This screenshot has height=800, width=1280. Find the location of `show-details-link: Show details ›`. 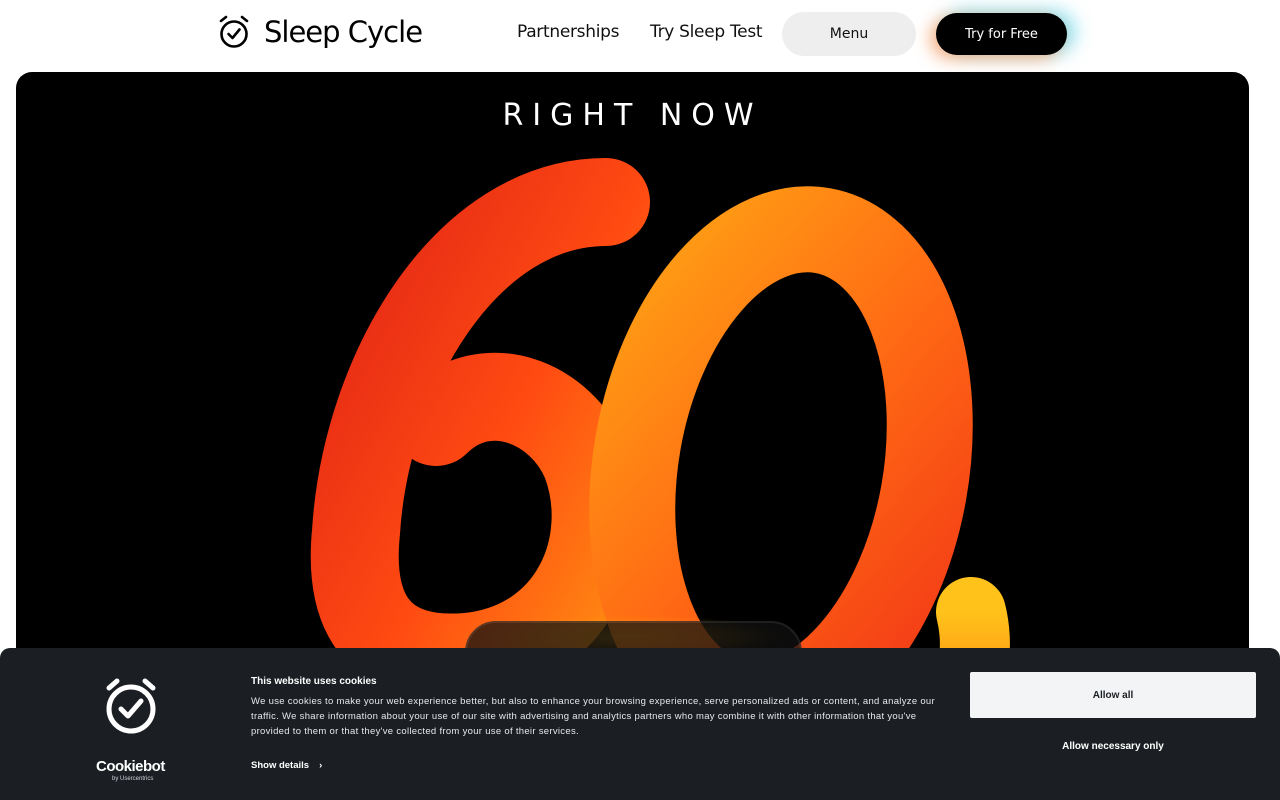

show-details-link: Show details › is located at coordinates (286, 765).